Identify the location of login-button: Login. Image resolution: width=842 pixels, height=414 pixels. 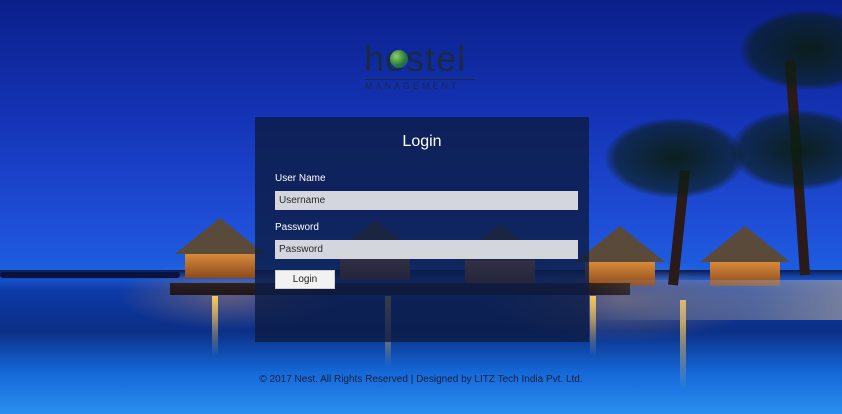
(305, 279).